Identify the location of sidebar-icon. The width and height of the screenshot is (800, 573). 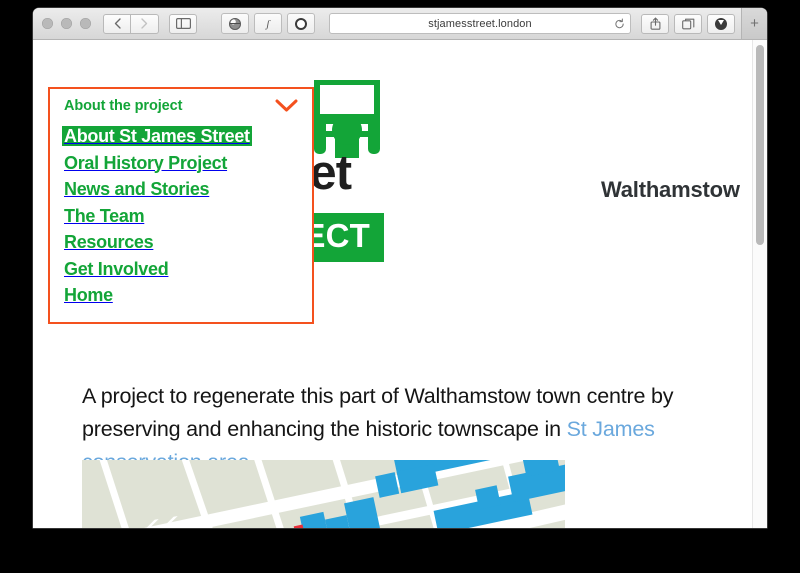
(183, 23).